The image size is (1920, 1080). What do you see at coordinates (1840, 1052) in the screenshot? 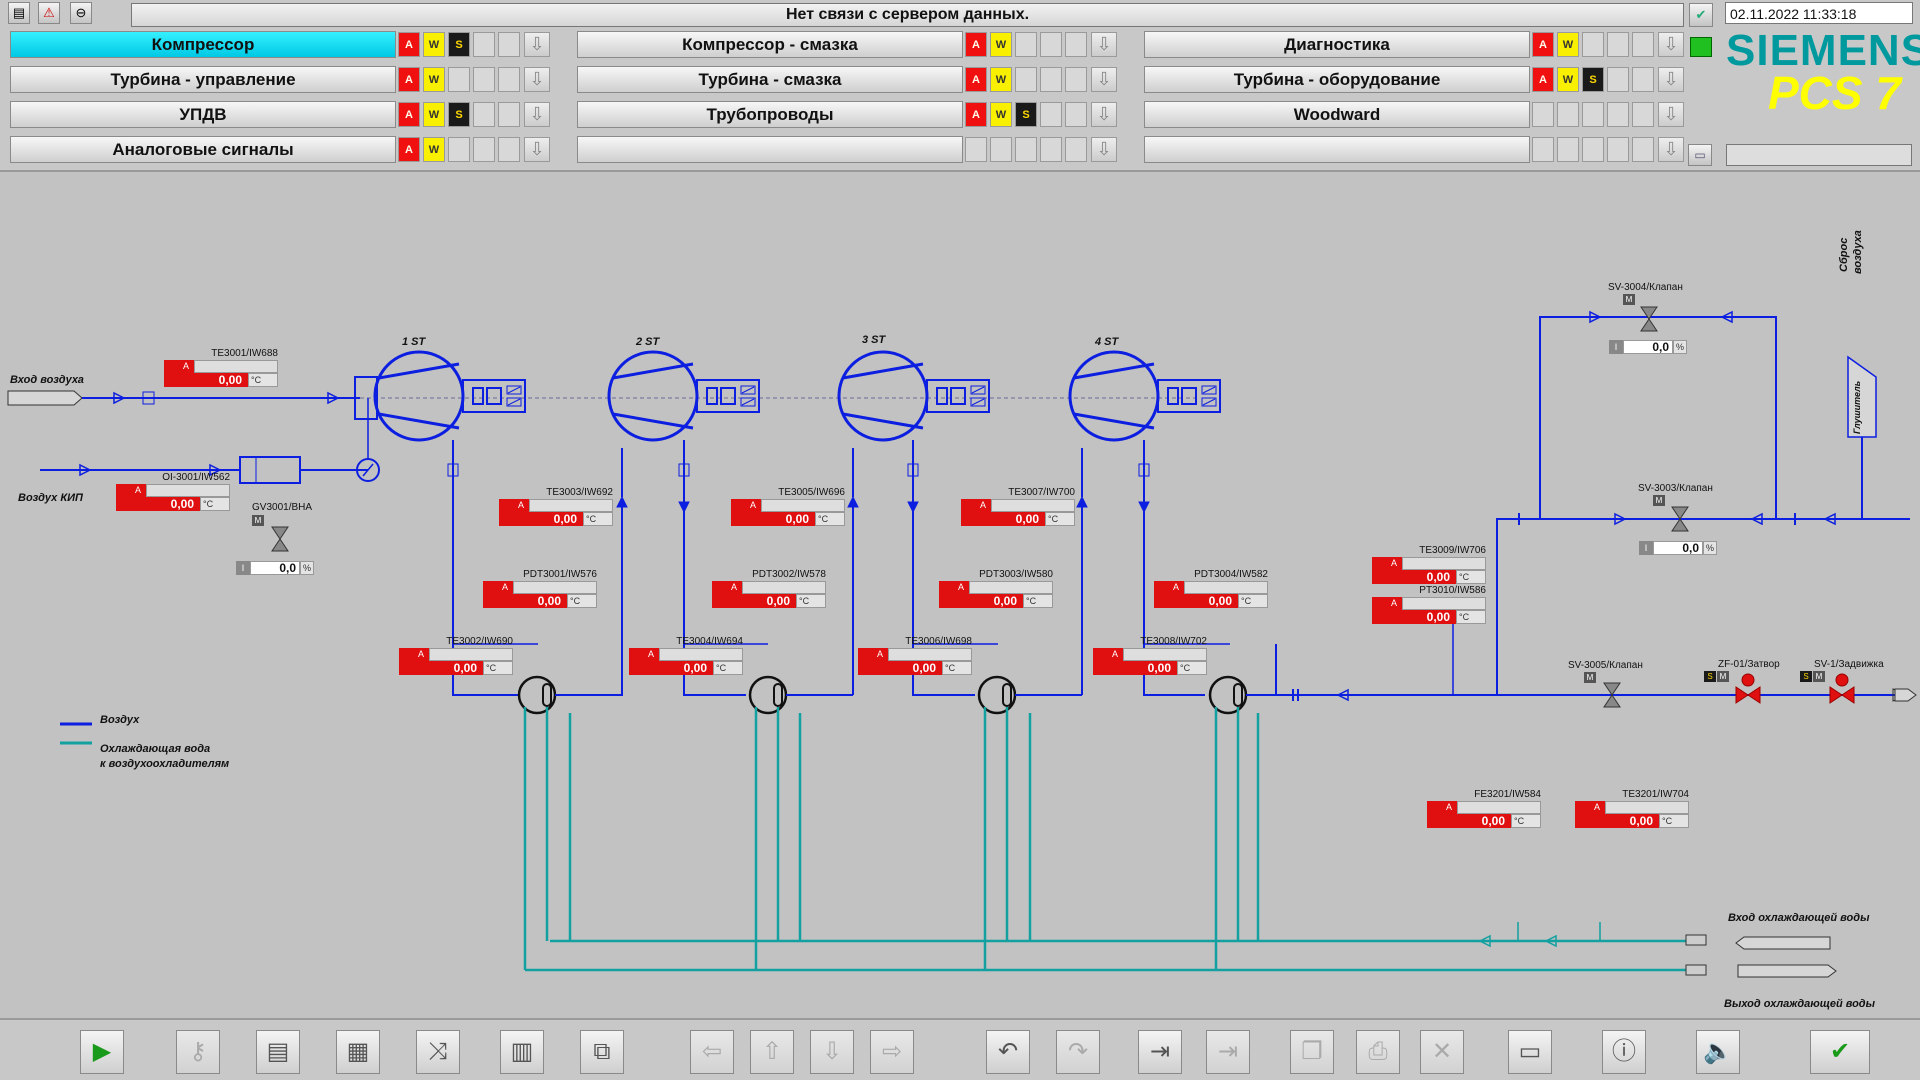
I see `ack-all-button: ✔` at bounding box center [1840, 1052].